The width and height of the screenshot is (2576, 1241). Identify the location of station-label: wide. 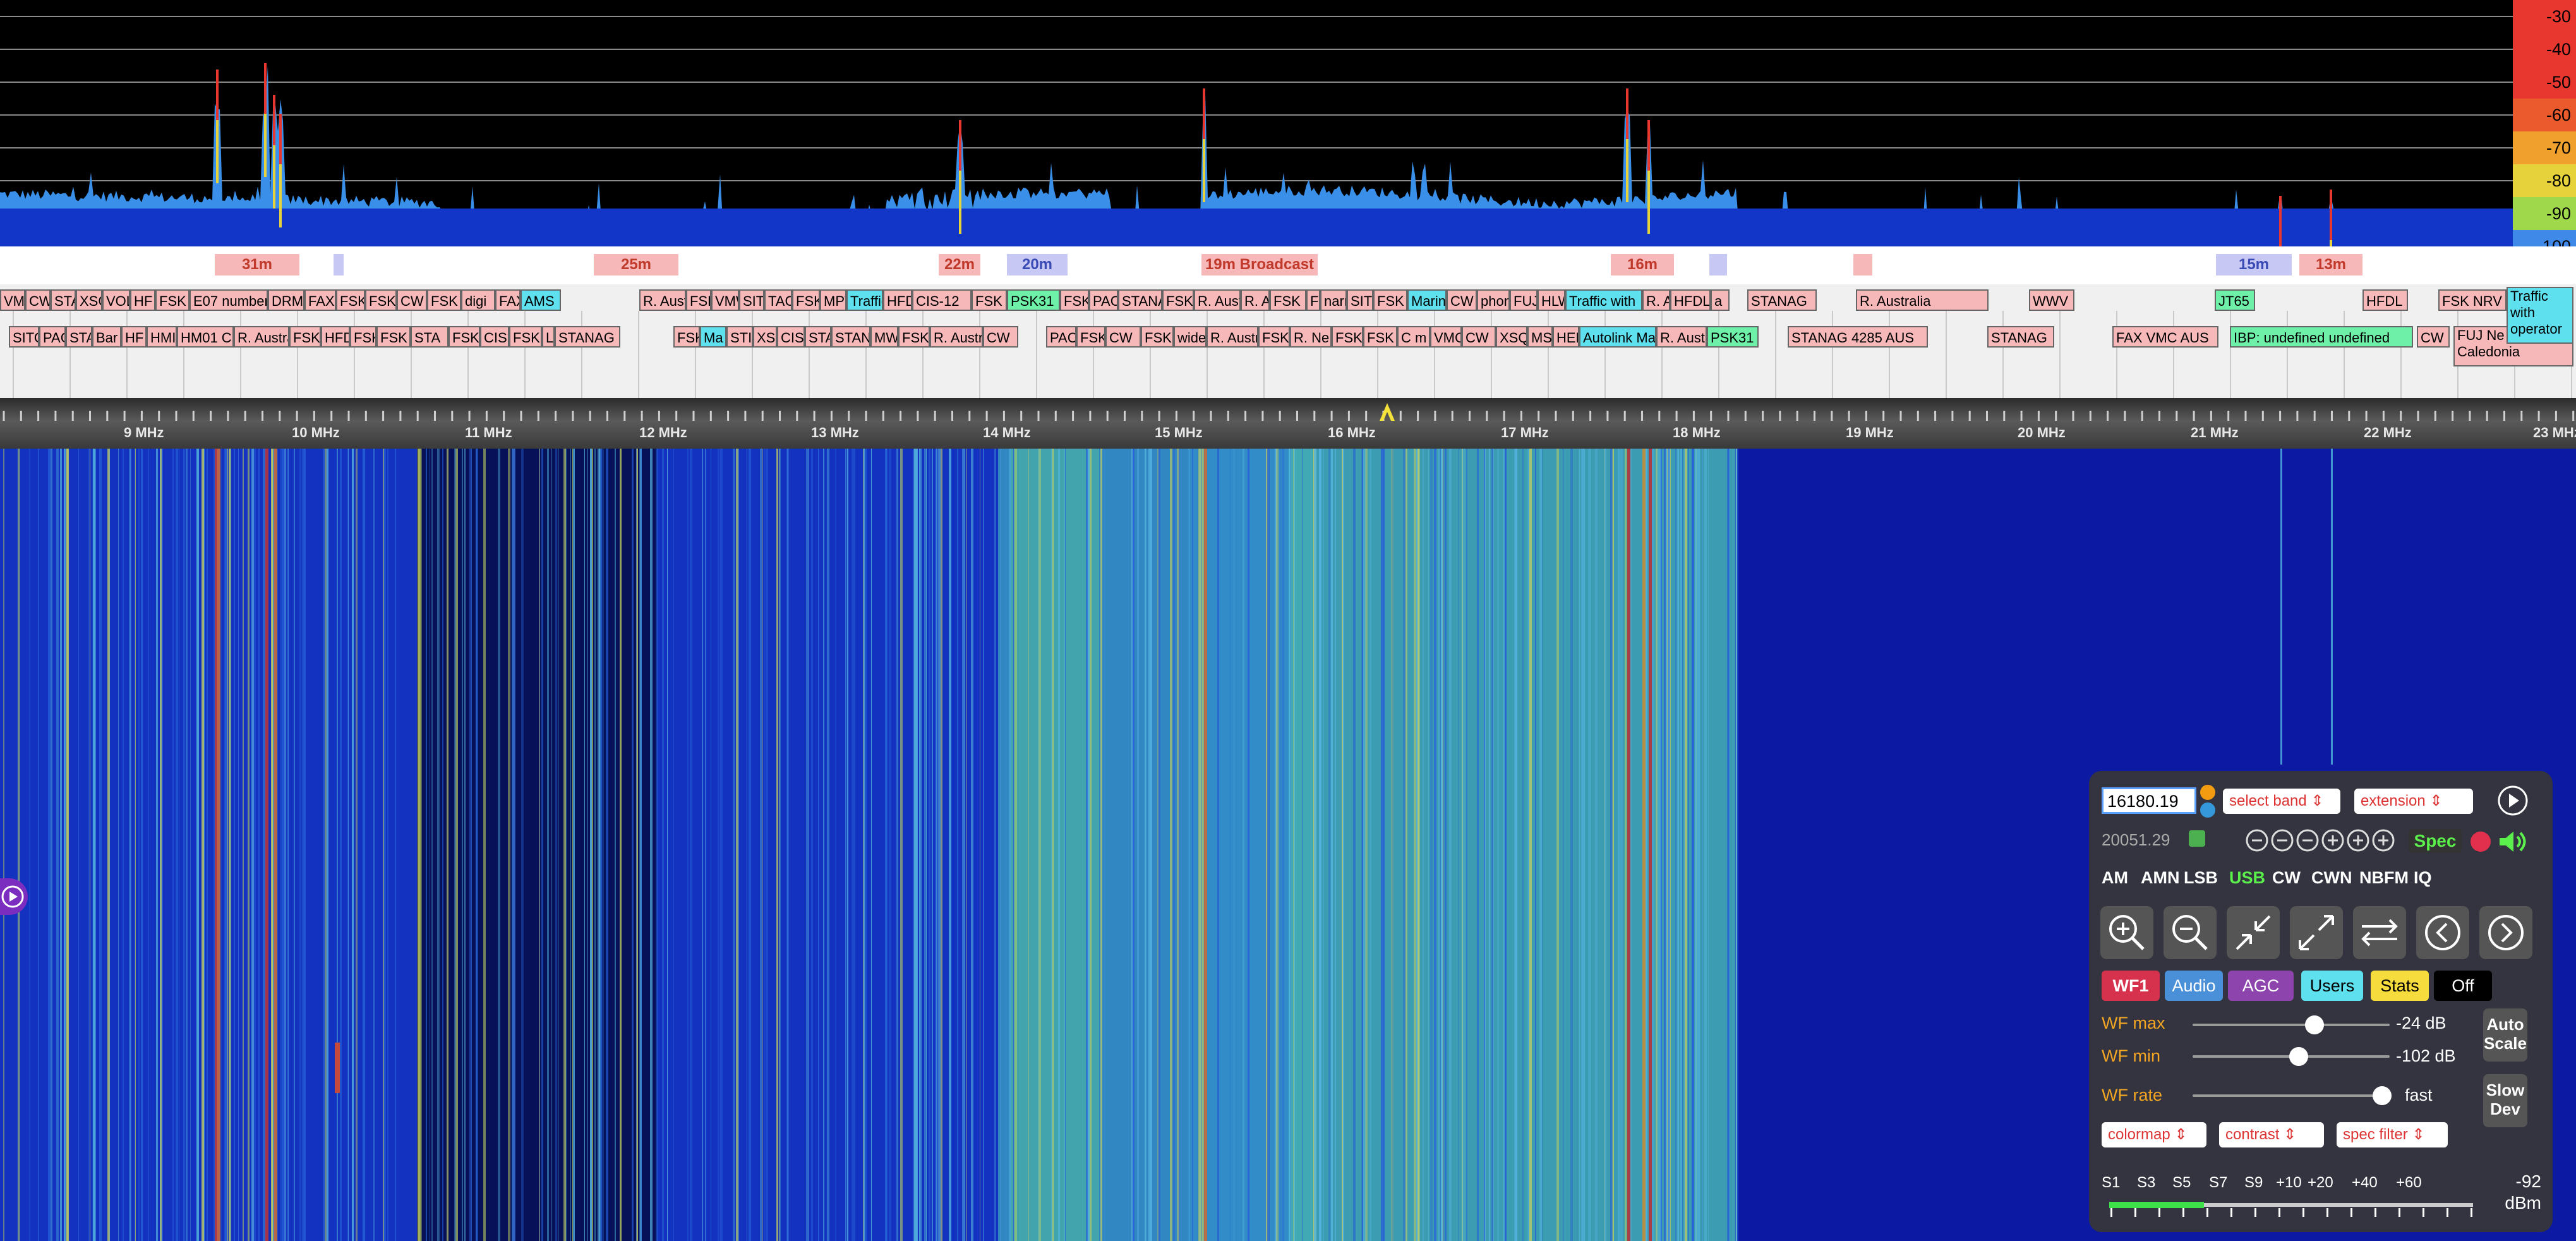
(1190, 337).